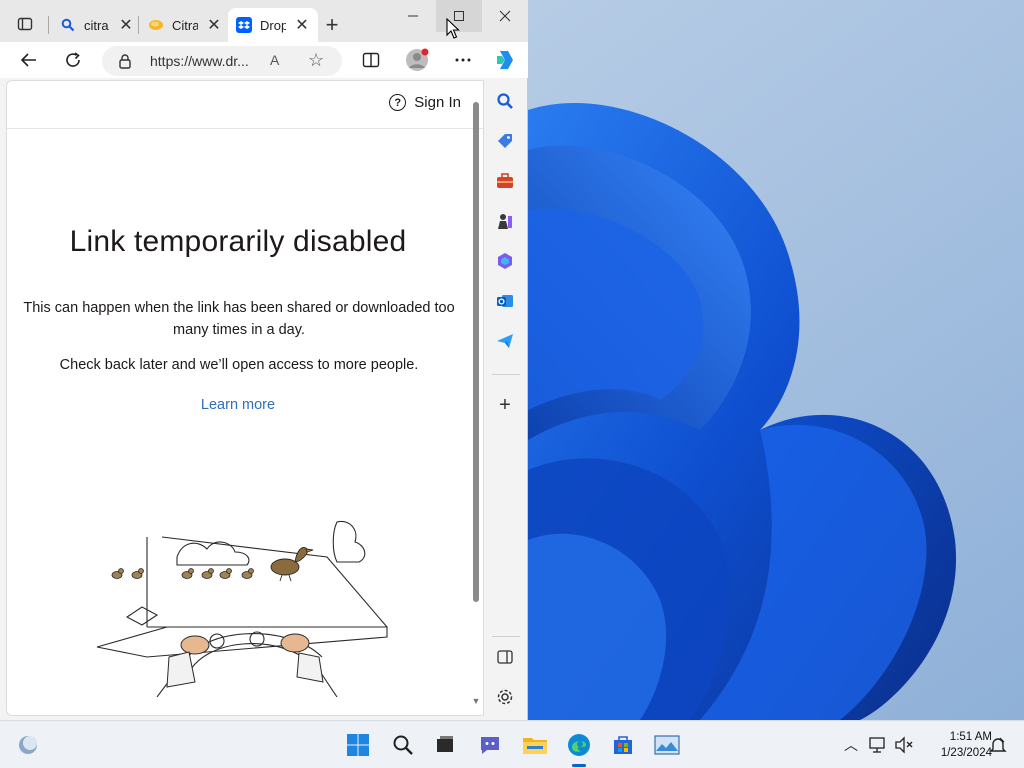 This screenshot has width=1024, height=768. I want to click on scrollbar-thumb, so click(476, 352).